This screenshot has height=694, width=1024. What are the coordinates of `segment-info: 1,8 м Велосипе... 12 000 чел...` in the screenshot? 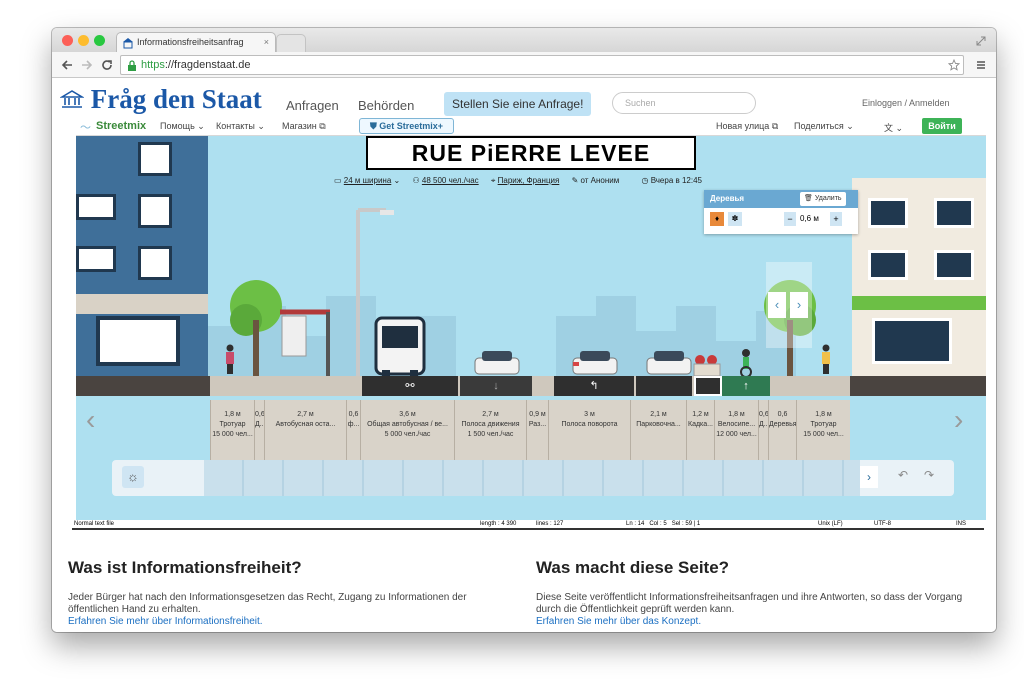 It's located at (736, 430).